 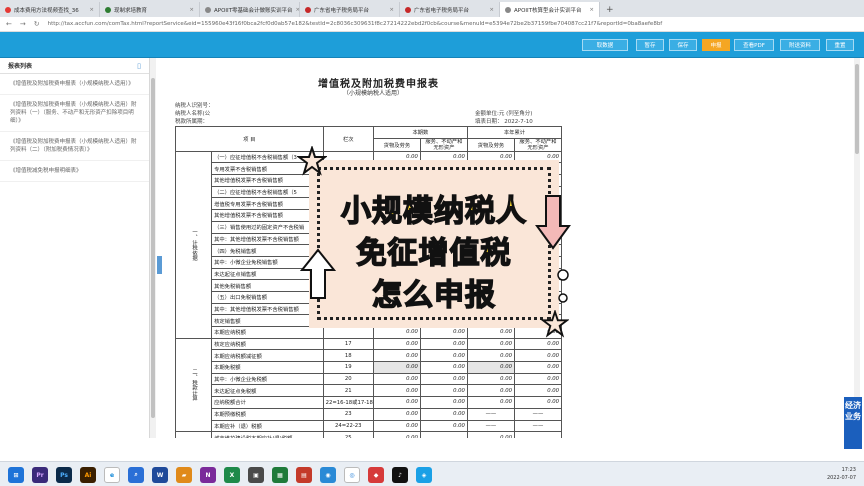 What do you see at coordinates (368, 434) in the screenshot?
I see `table-row: 三、附加税费城市维护建设税本期应补(退)税额250.000.00` at bounding box center [368, 434].